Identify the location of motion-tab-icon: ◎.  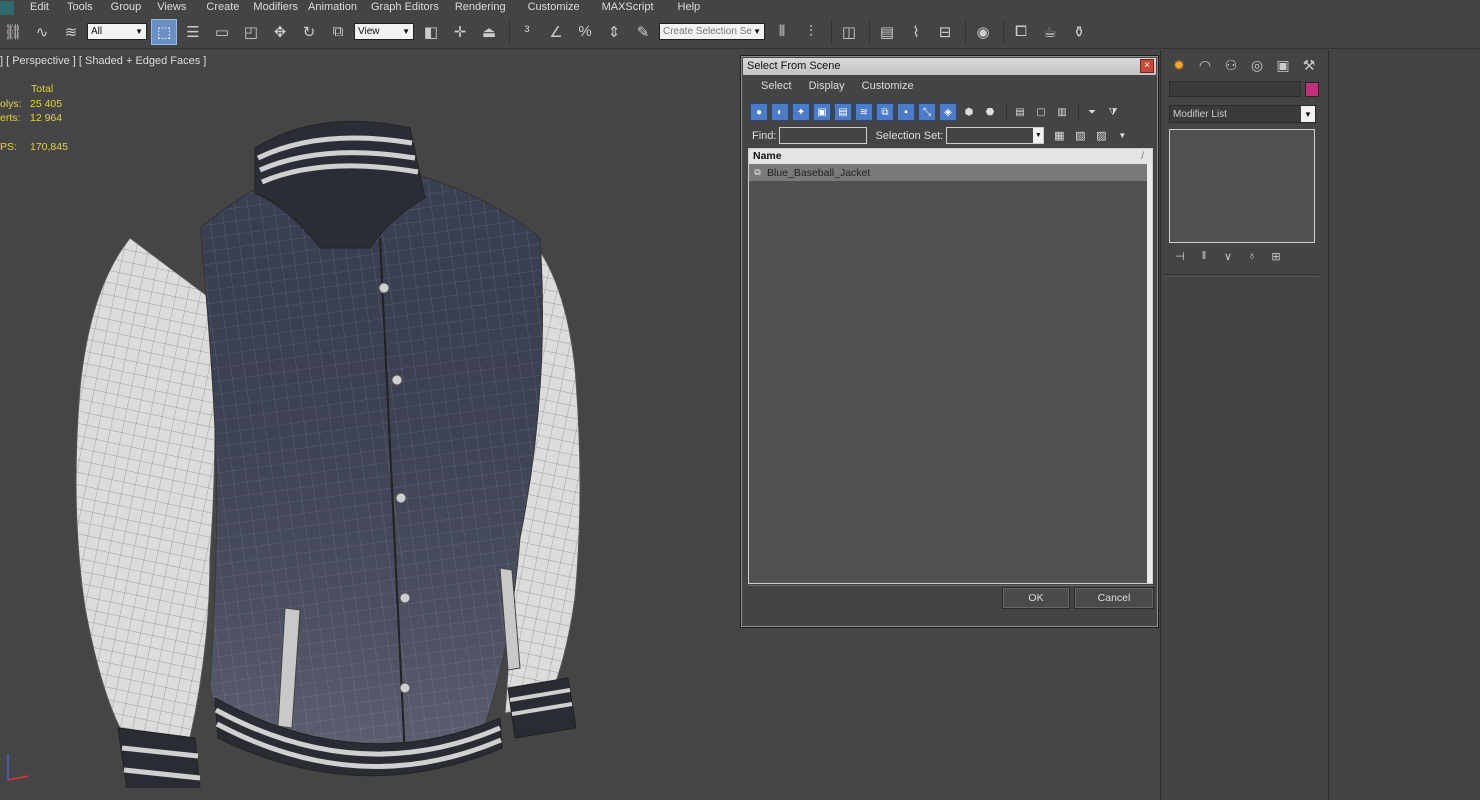
(1257, 65).